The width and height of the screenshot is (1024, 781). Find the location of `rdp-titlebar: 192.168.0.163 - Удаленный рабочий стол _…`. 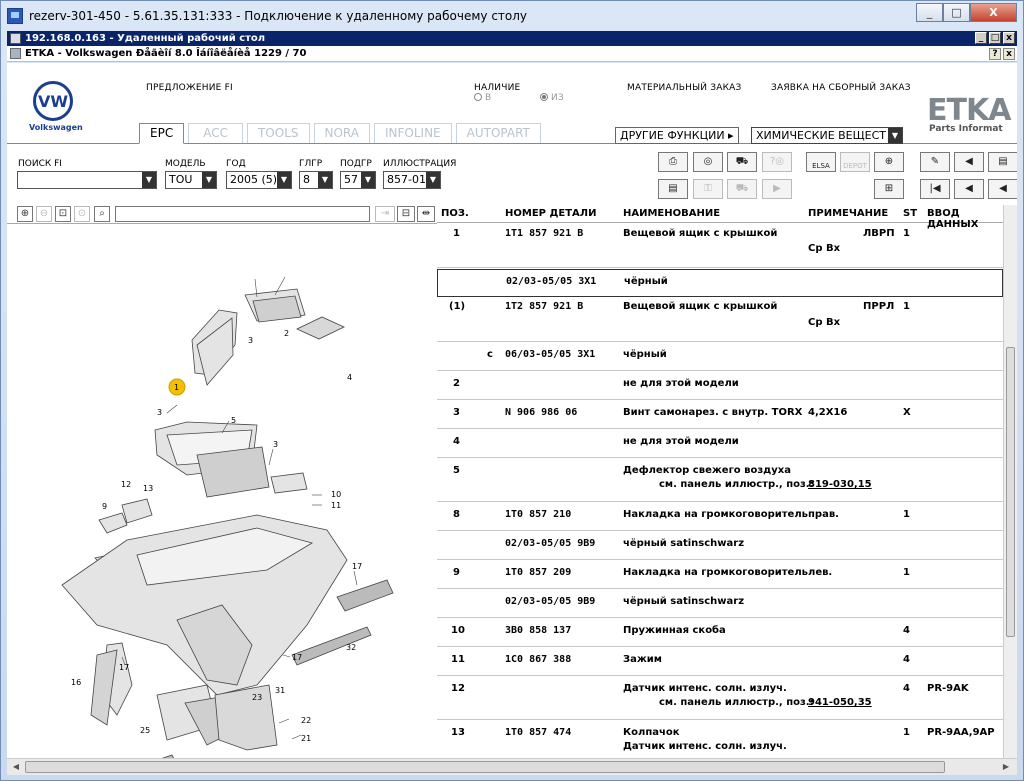

rdp-titlebar: 192.168.0.163 - Удаленный рабочий стол _… is located at coordinates (512, 38).